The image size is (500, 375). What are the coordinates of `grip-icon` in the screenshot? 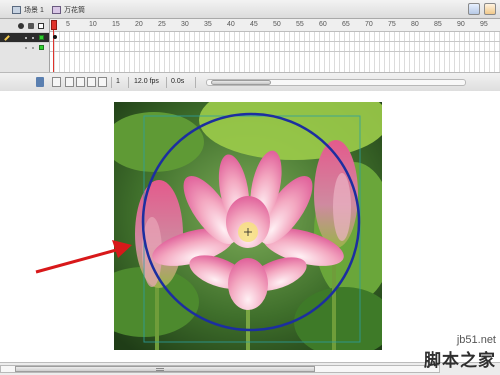 It's located at (160, 369).